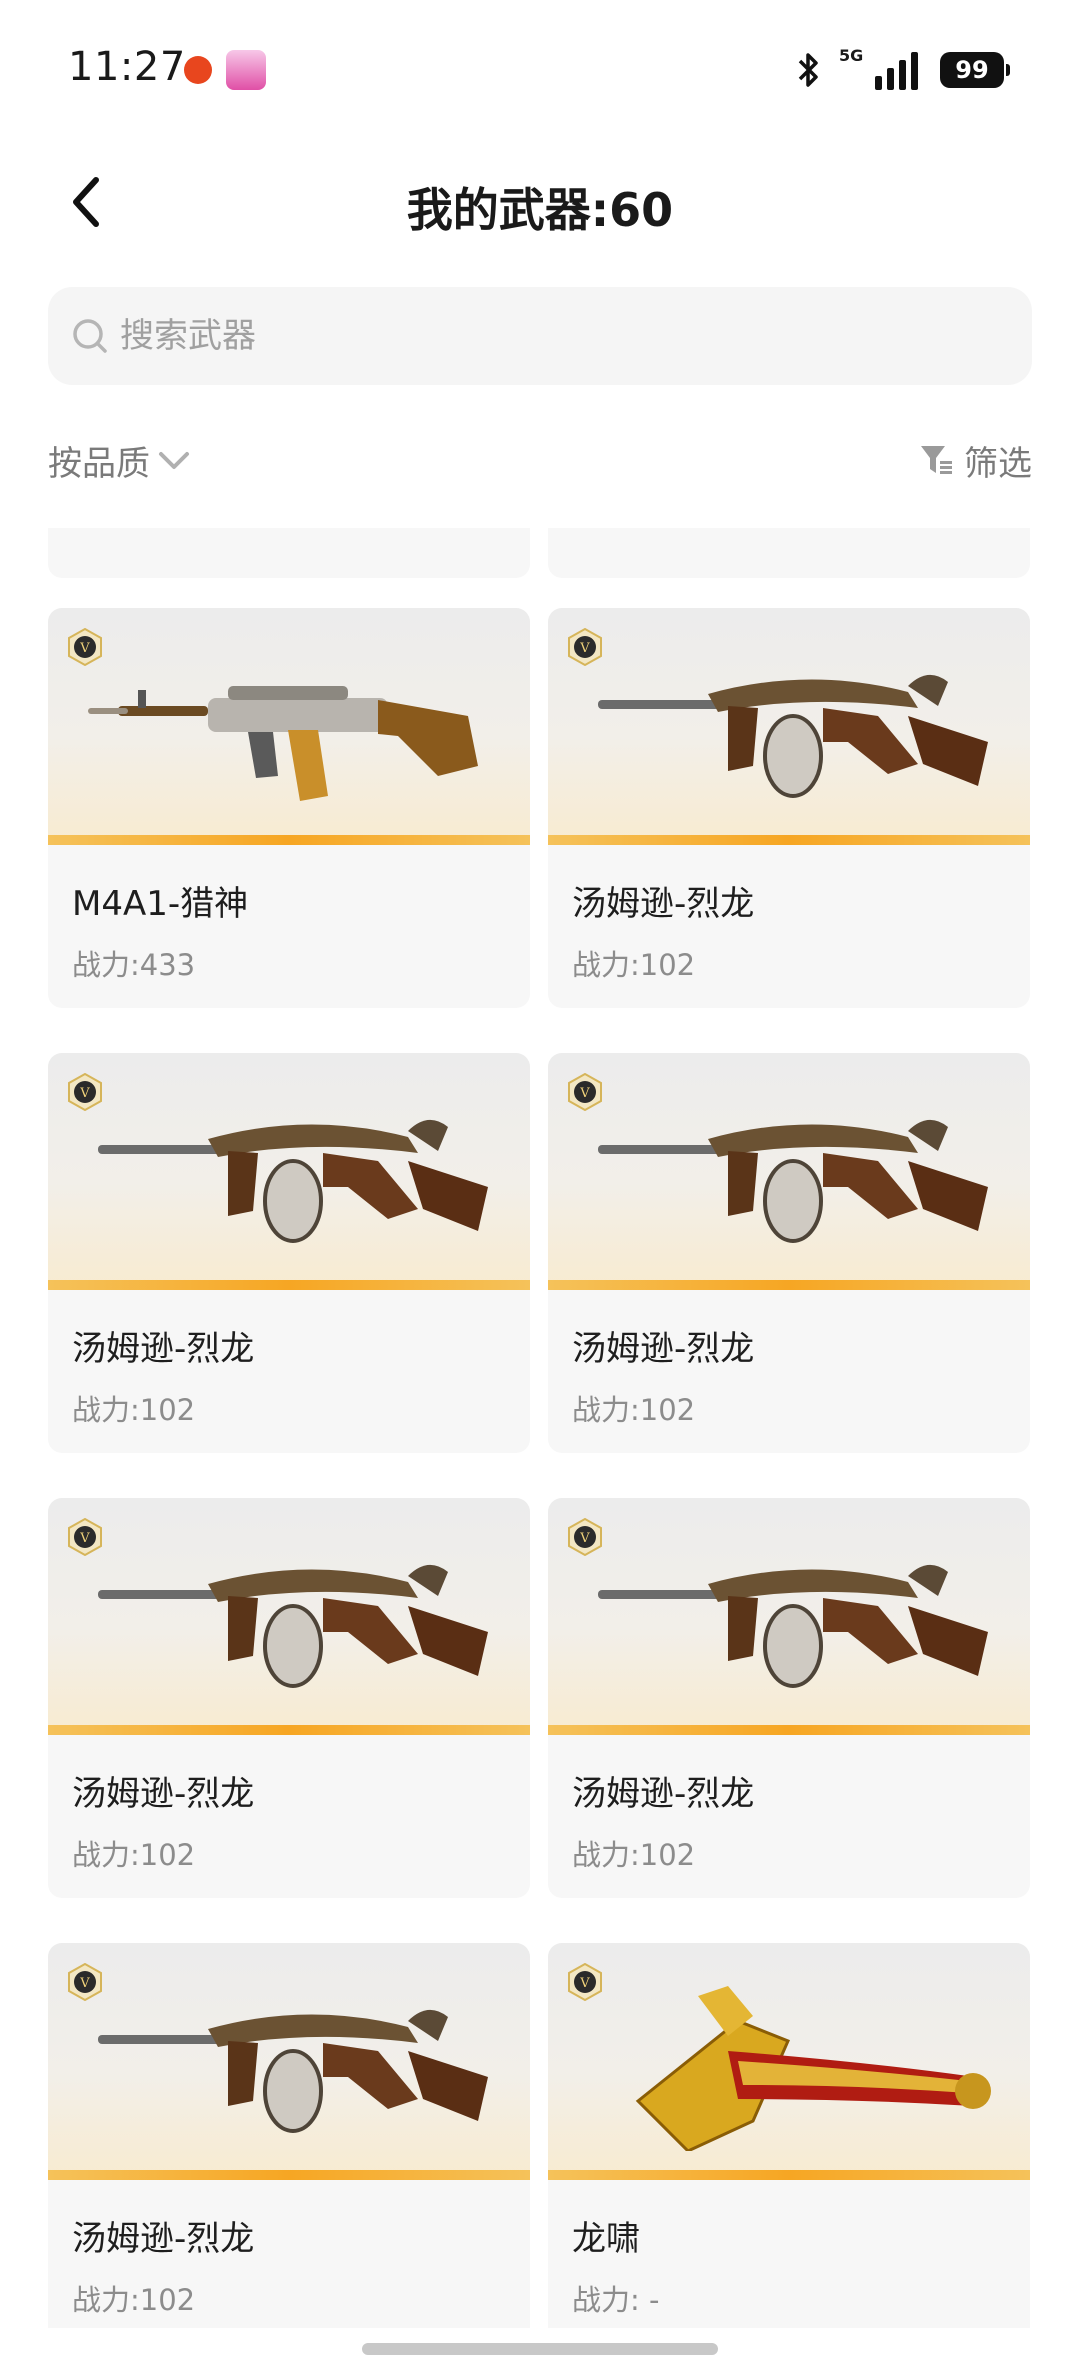 This screenshot has height=2377, width=1080. I want to click on weapon-card: V 龙啸 战力: -, so click(789, 2135).